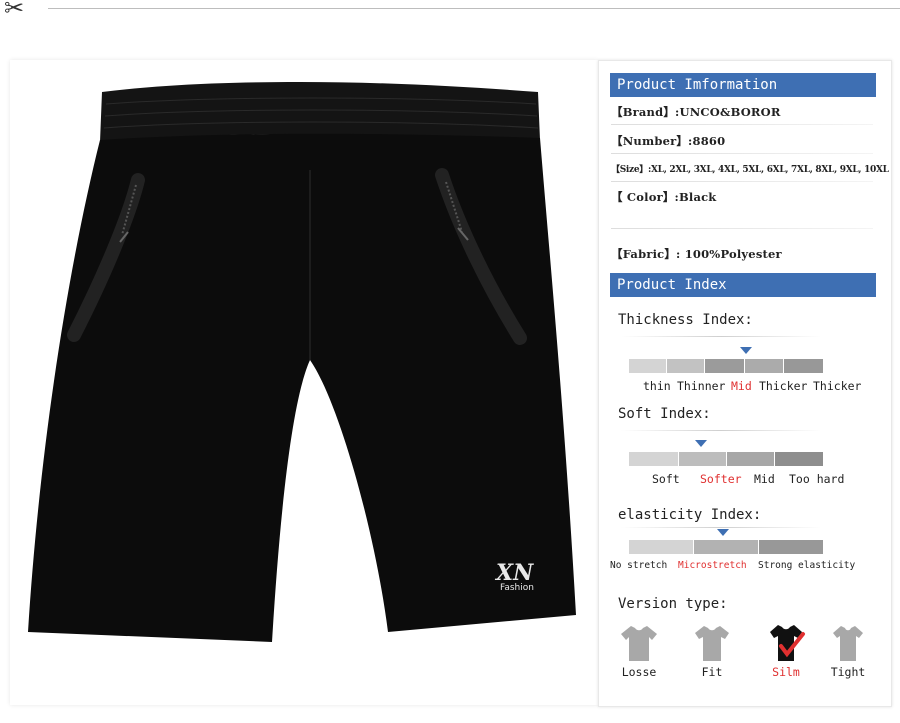 Image resolution: width=900 pixels, height=723 pixels. I want to click on elasticity-segment-microstretch, so click(726, 547).